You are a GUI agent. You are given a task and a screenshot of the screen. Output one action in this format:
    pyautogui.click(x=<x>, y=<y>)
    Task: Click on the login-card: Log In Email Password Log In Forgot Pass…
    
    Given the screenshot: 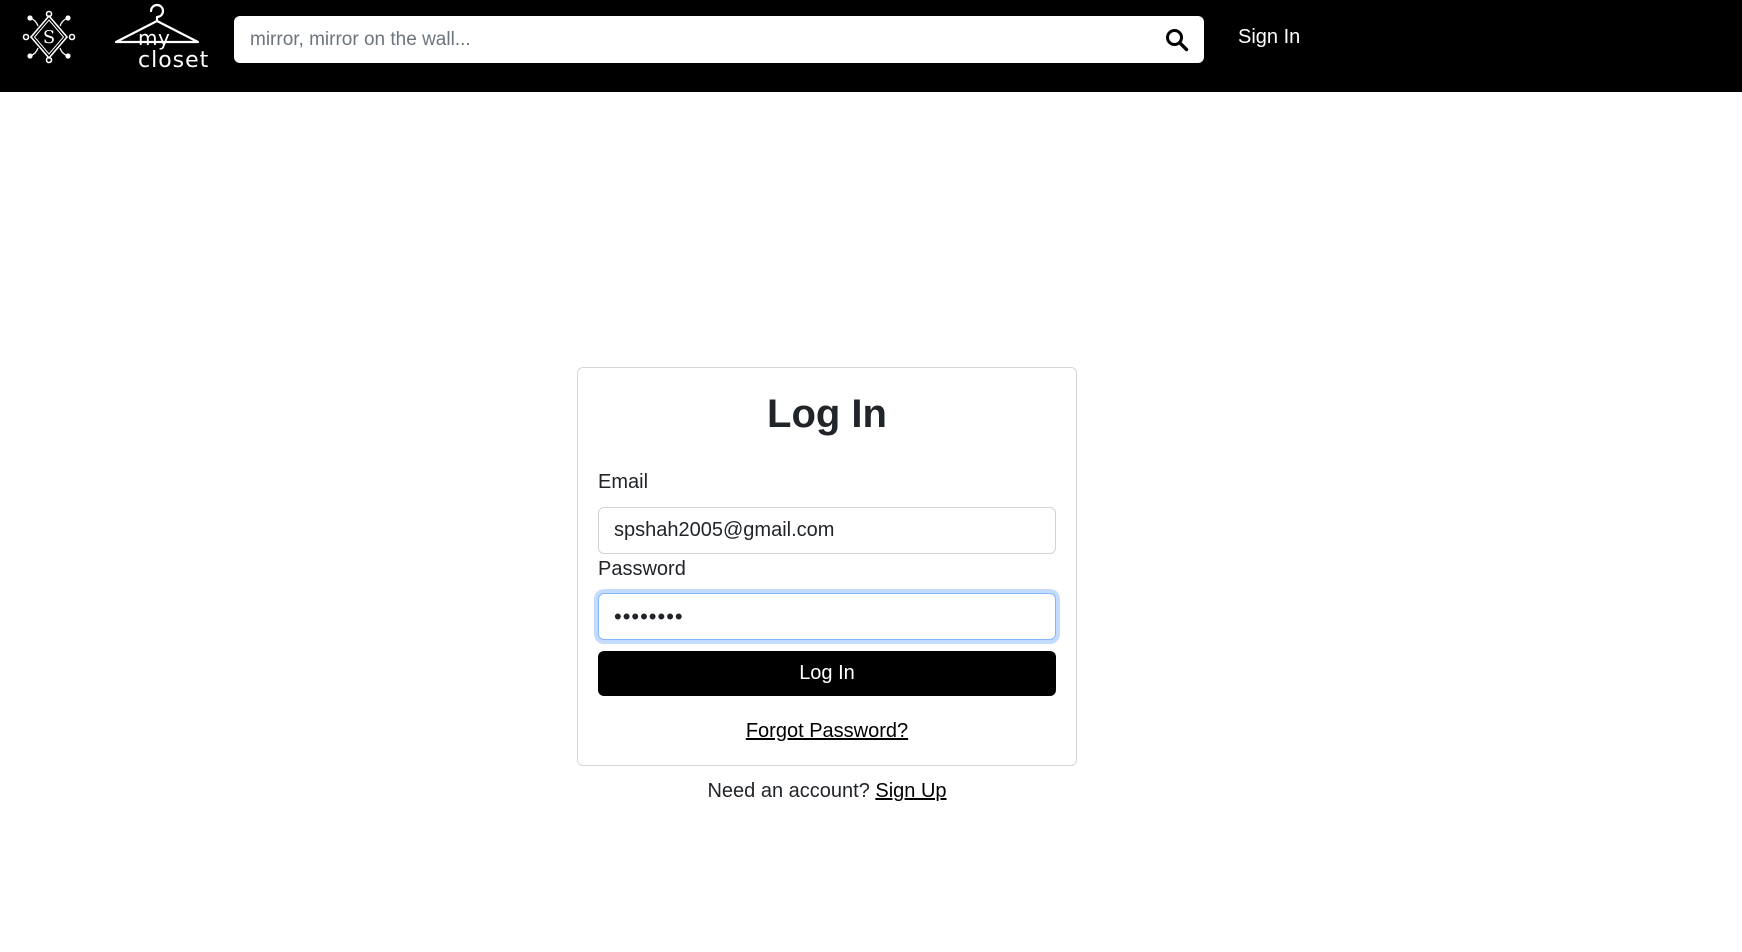 What is the action you would take?
    pyautogui.click(x=827, y=566)
    